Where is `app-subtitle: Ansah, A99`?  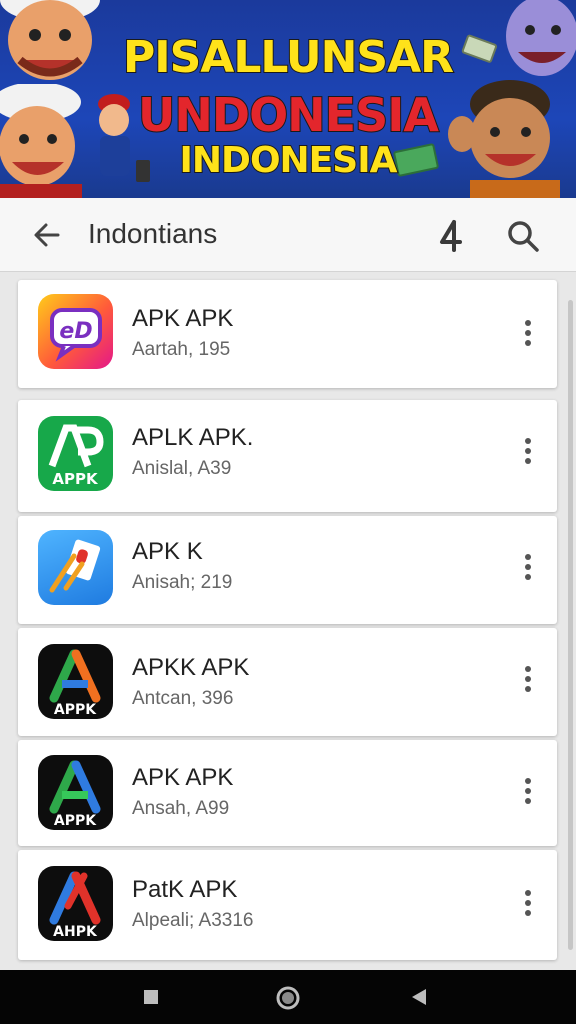 app-subtitle: Ansah, A99 is located at coordinates (181, 808).